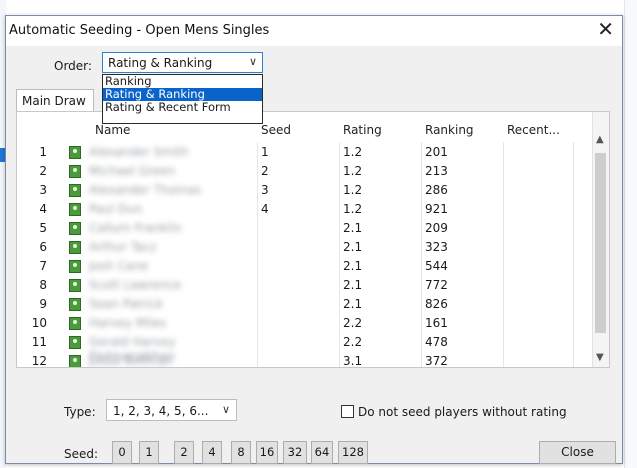 This screenshot has width=637, height=468. I want to click on table-row: 8 Scott Lawrence 2.1 772, so click(306, 285).